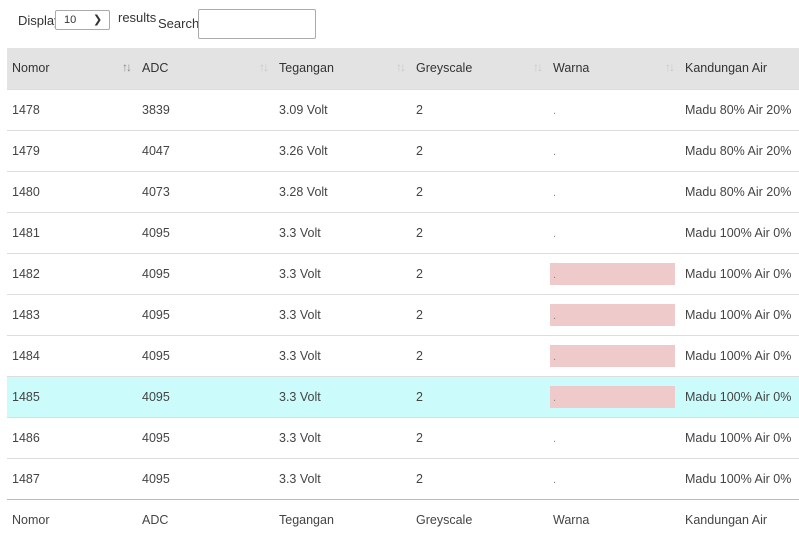 The width and height of the screenshot is (799, 540). Describe the element at coordinates (614, 68) in the screenshot. I see `column-header-warna: Warna ↑↓` at that location.